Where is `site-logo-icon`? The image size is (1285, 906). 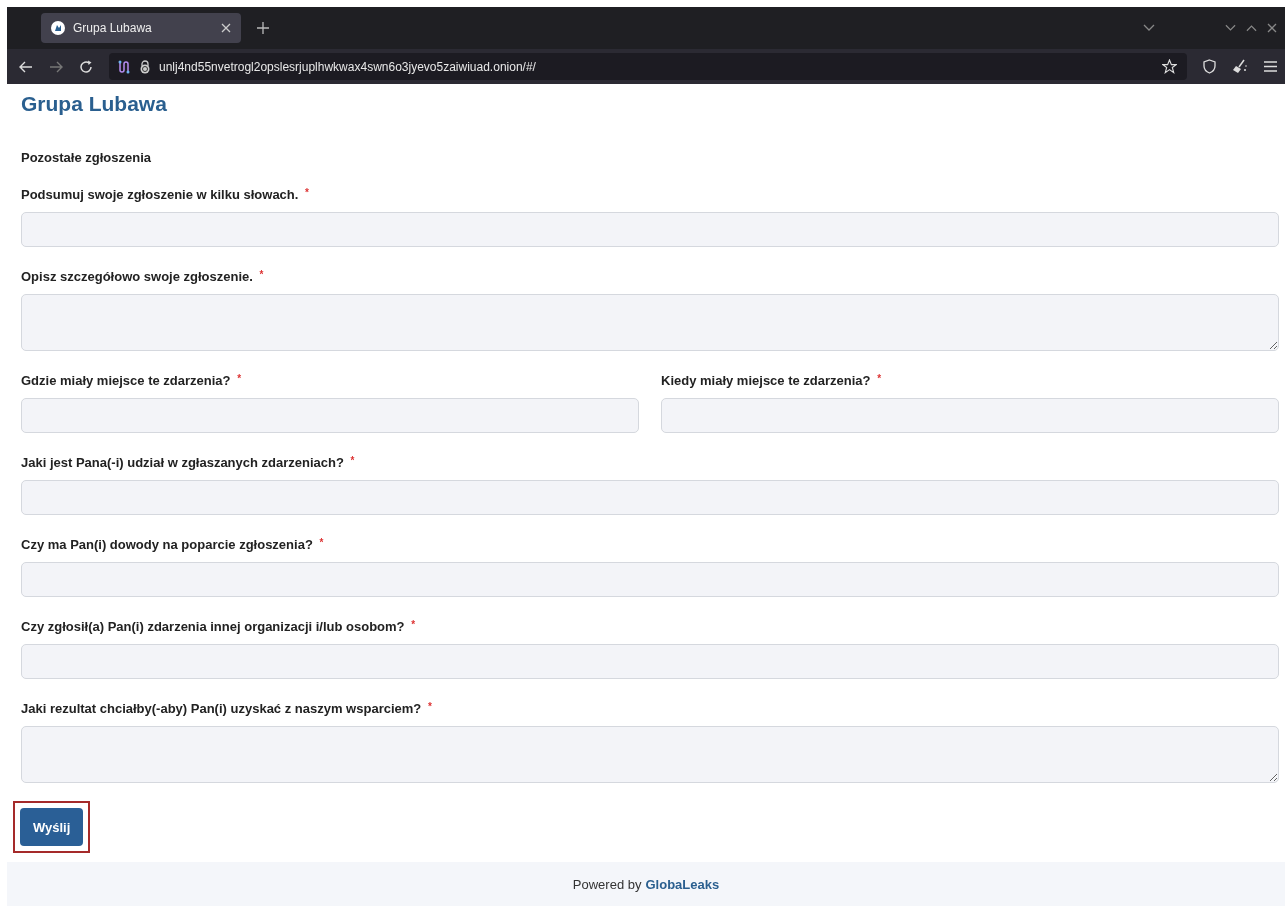 site-logo-icon is located at coordinates (58, 28).